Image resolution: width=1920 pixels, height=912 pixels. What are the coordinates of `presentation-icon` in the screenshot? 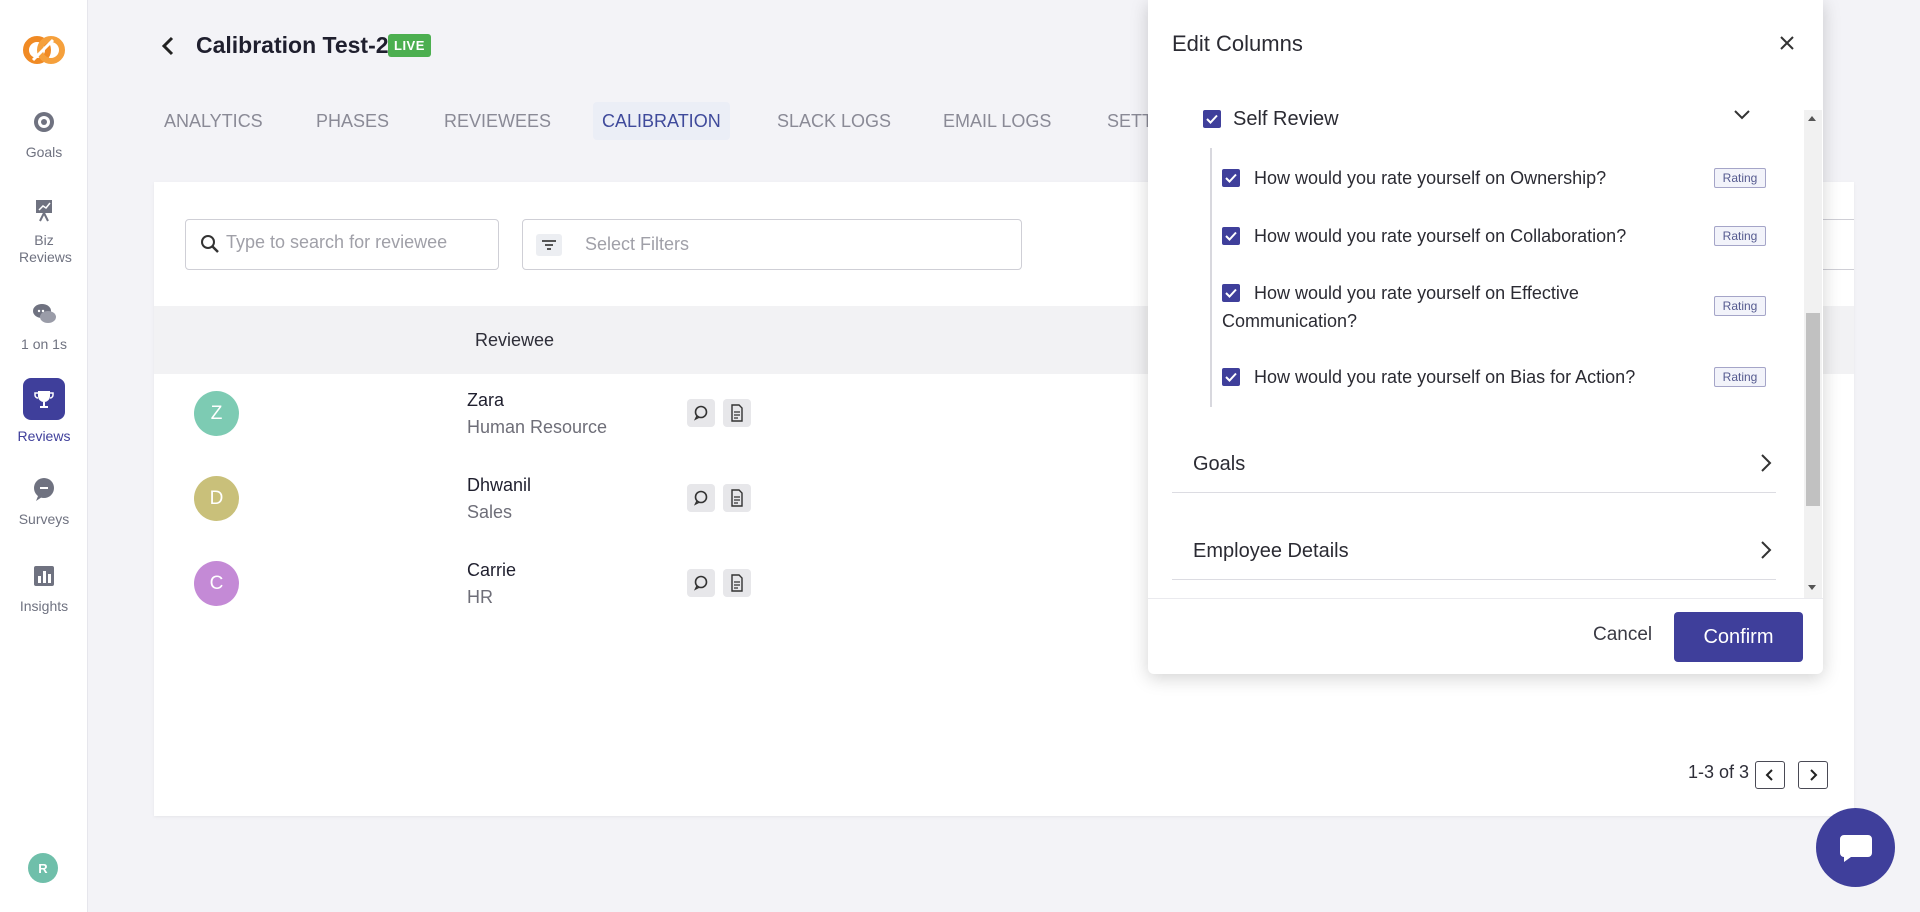 It's located at (44, 210).